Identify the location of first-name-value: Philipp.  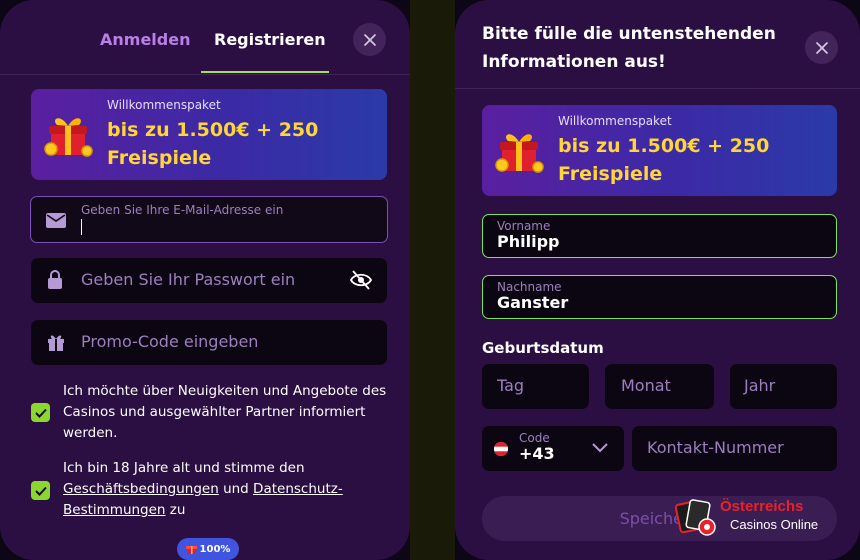
(528, 241).